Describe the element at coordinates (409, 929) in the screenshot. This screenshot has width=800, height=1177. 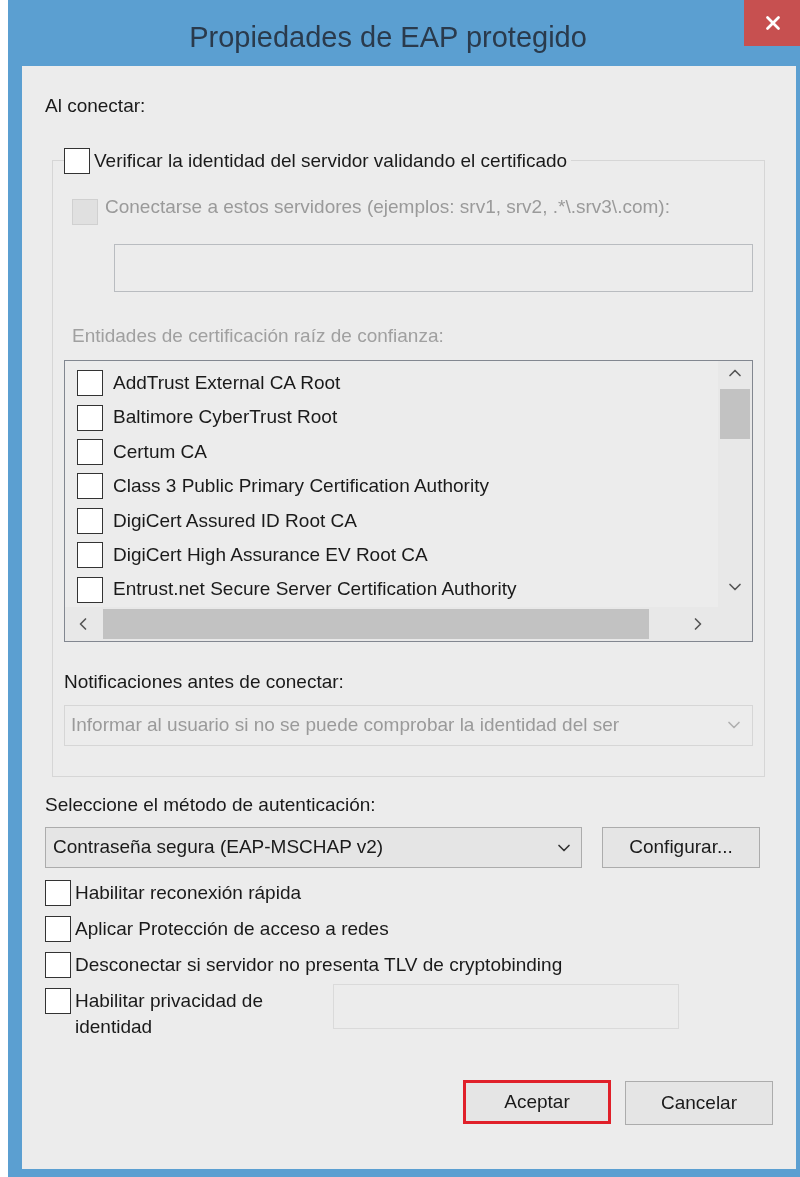
I see `option-checkbox-row: Aplicar Protección de acceso a redes` at that location.